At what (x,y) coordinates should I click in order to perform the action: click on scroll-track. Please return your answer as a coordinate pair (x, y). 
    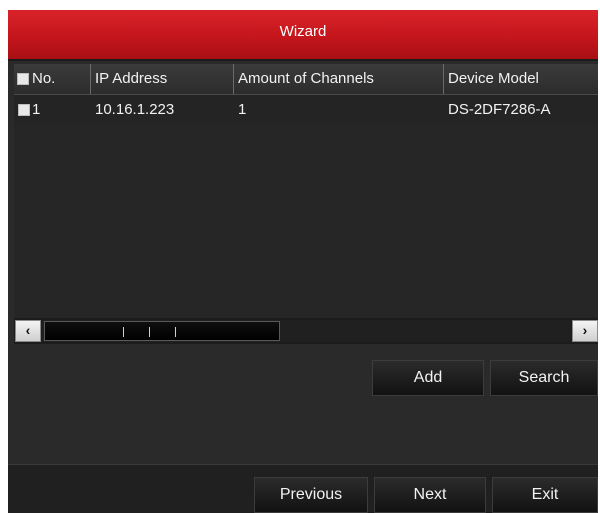
    Looking at the image, I should click on (306, 331).